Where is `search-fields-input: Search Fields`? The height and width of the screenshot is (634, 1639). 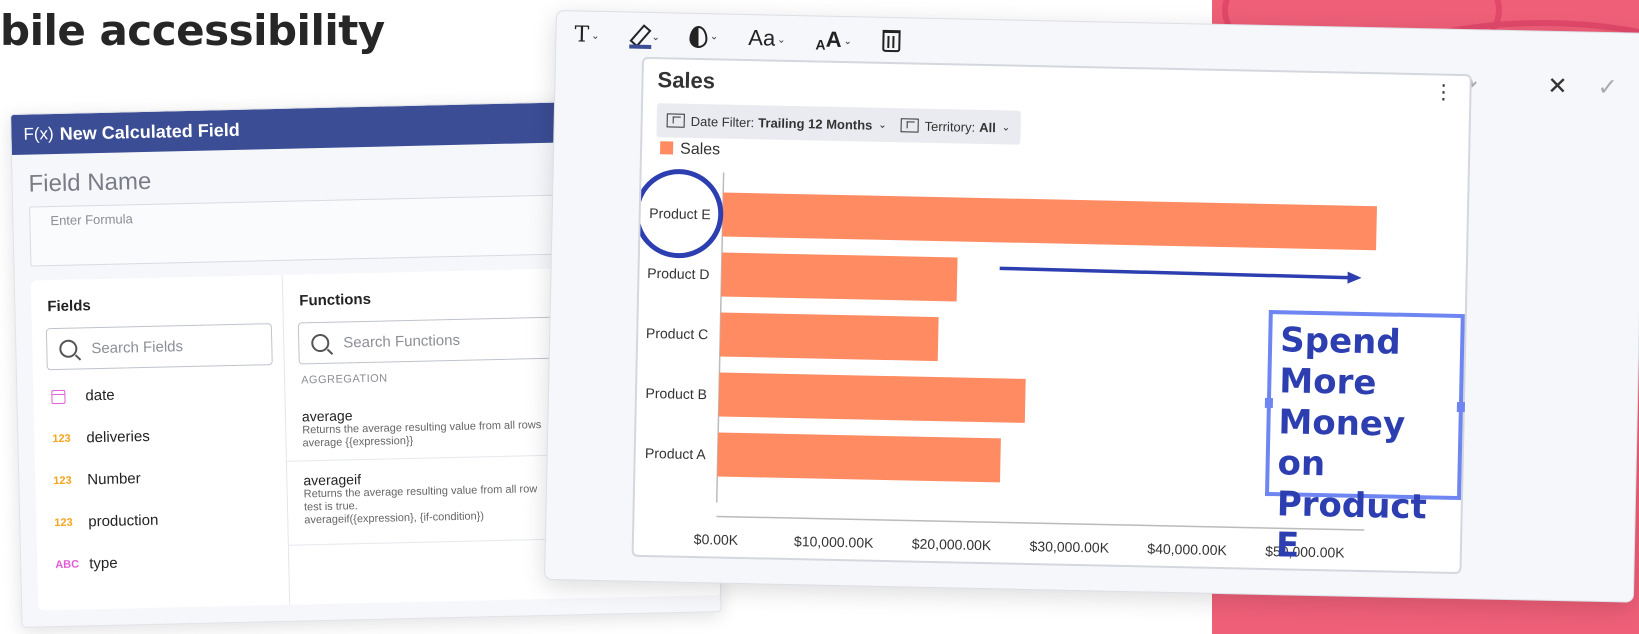
search-fields-input: Search Fields is located at coordinates (159, 347).